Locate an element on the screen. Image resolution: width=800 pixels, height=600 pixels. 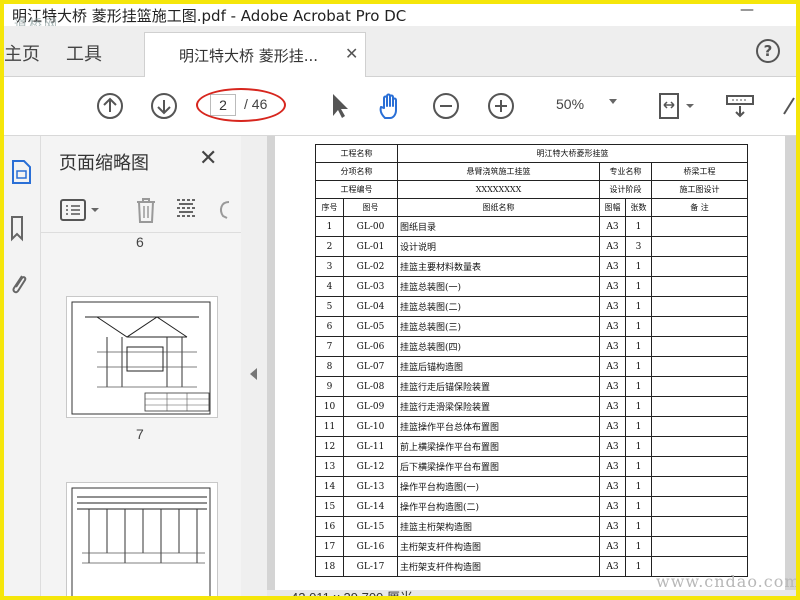
thumbnail-label: 7 is located at coordinates (140, 434).